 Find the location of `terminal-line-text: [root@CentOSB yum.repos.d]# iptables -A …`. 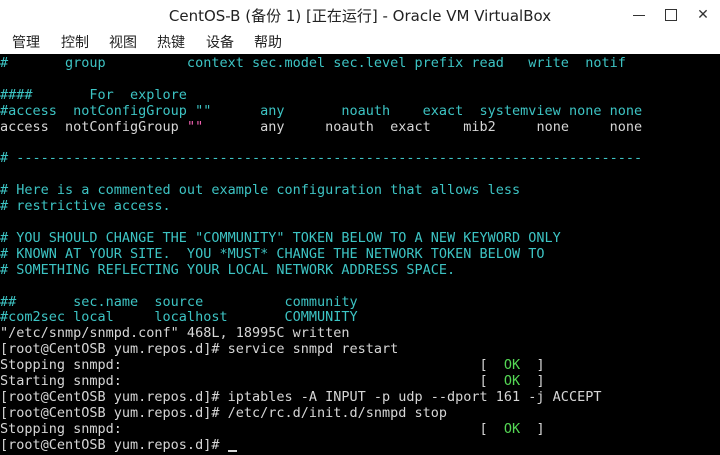

terminal-line-text: [root@CentOSB yum.repos.d]# iptables -A … is located at coordinates (301, 396).